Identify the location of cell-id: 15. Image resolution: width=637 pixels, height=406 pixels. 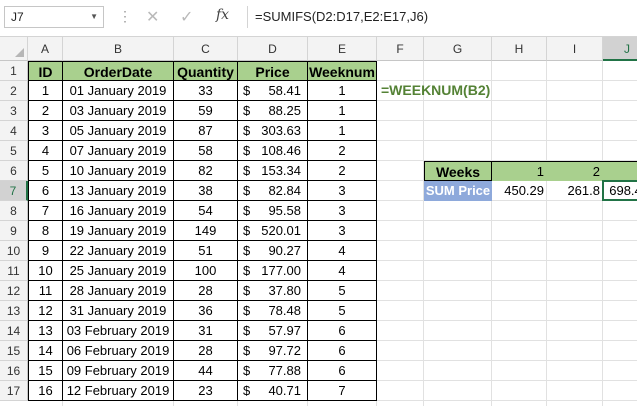
(45, 371).